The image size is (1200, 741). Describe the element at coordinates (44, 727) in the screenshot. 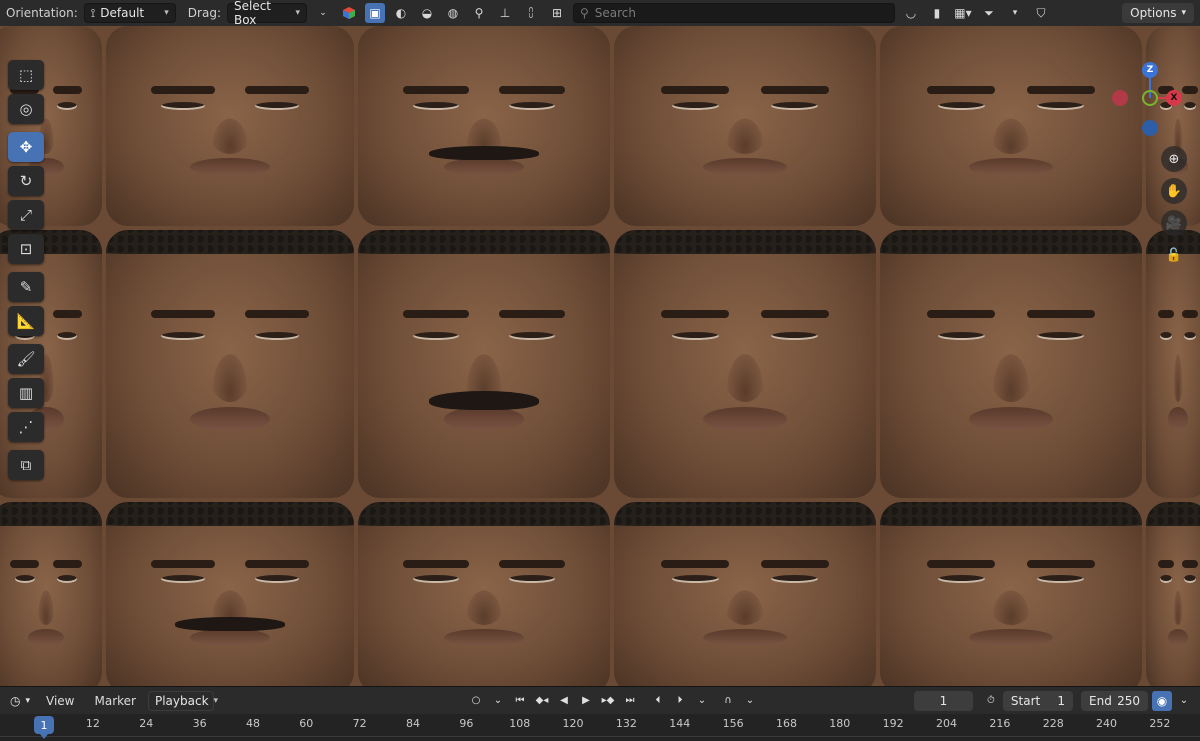

I see `playhead-marker: 1` at that location.